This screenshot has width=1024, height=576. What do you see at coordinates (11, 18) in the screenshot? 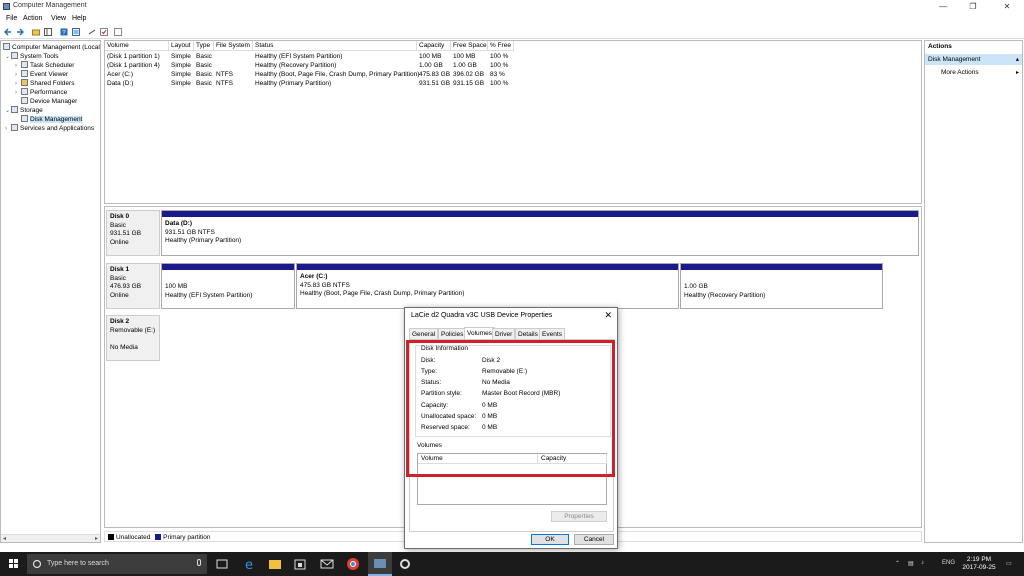
I see `menu-file: File` at bounding box center [11, 18].